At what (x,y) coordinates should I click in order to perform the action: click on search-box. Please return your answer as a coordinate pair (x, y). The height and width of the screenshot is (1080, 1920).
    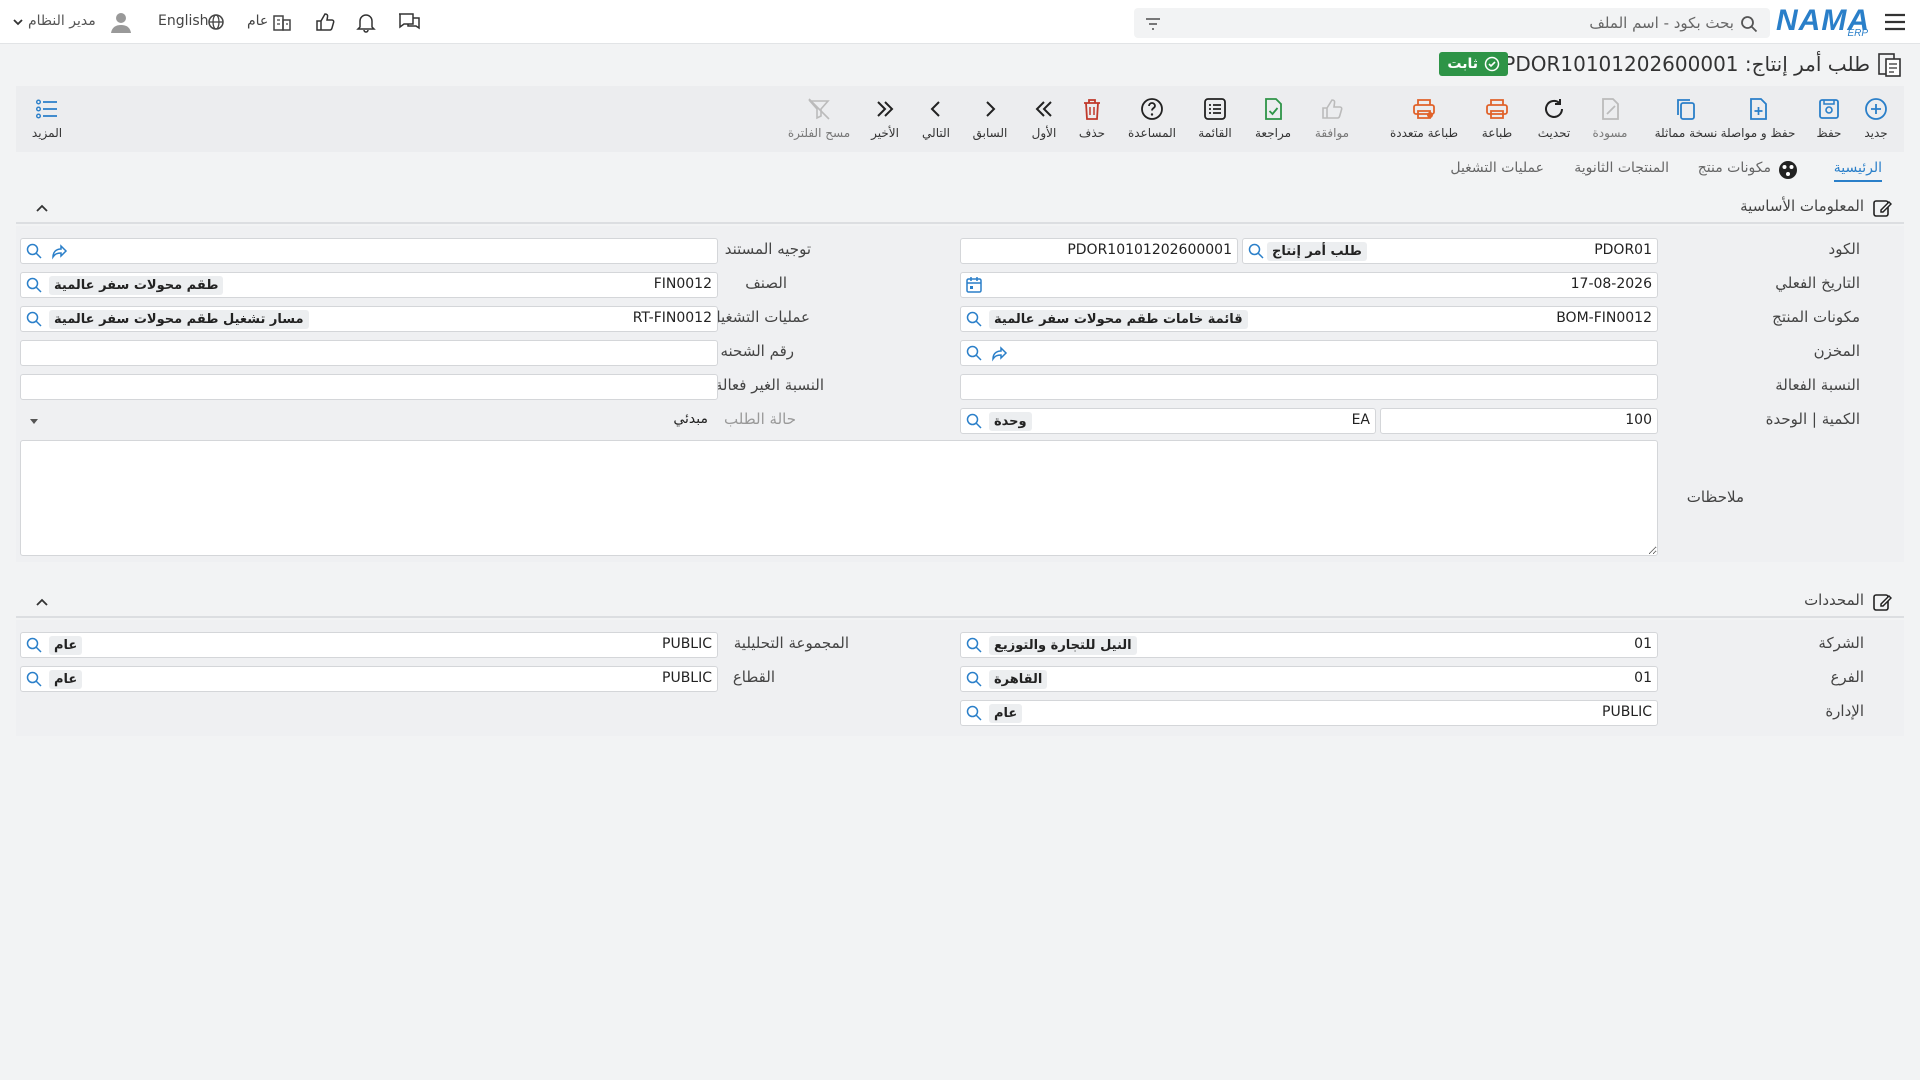
    Looking at the image, I should click on (1452, 23).